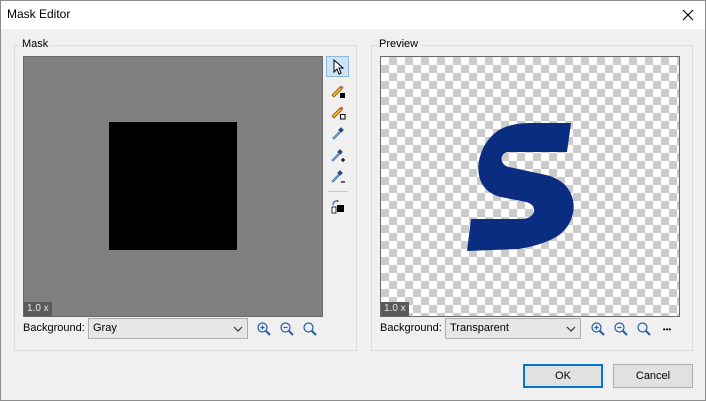 The height and width of the screenshot is (401, 706). I want to click on preview-zoom-out-button, so click(621, 329).